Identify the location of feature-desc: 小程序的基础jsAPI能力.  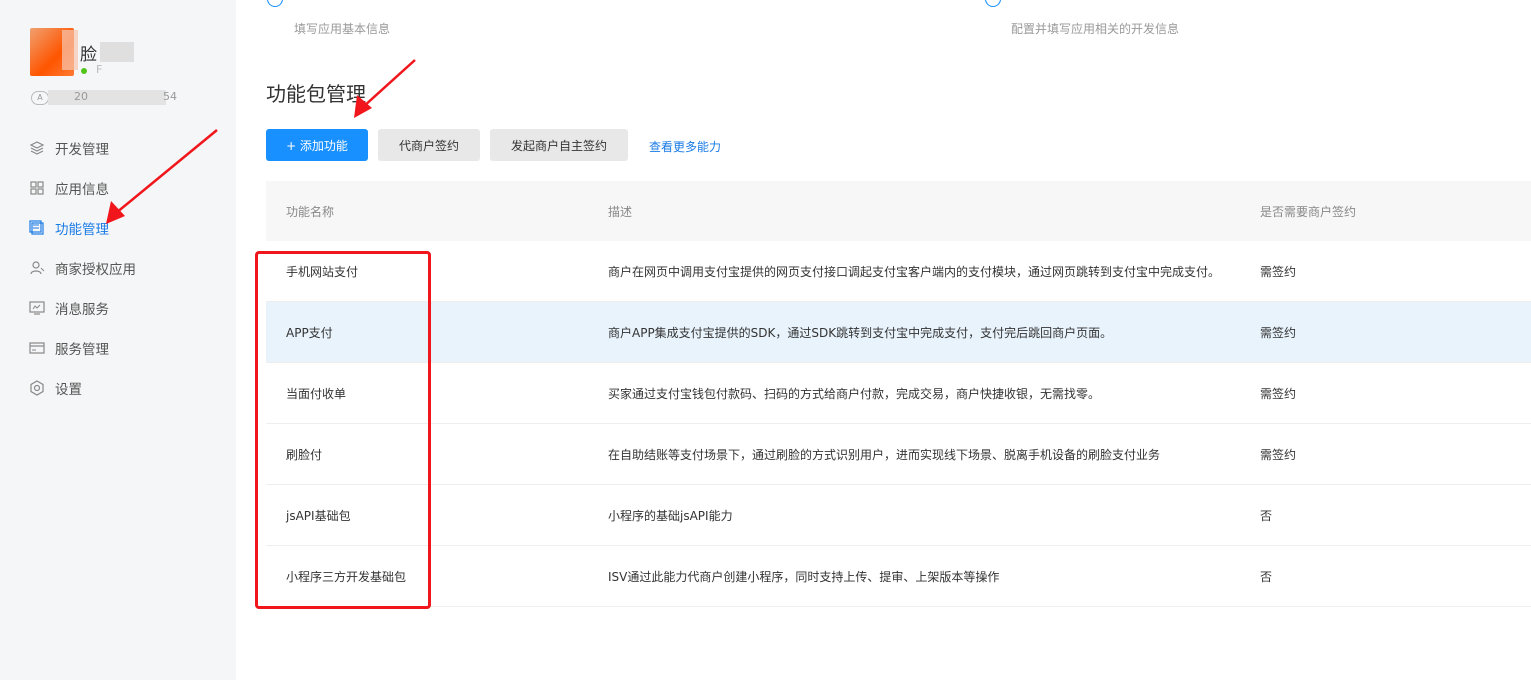
(670, 515).